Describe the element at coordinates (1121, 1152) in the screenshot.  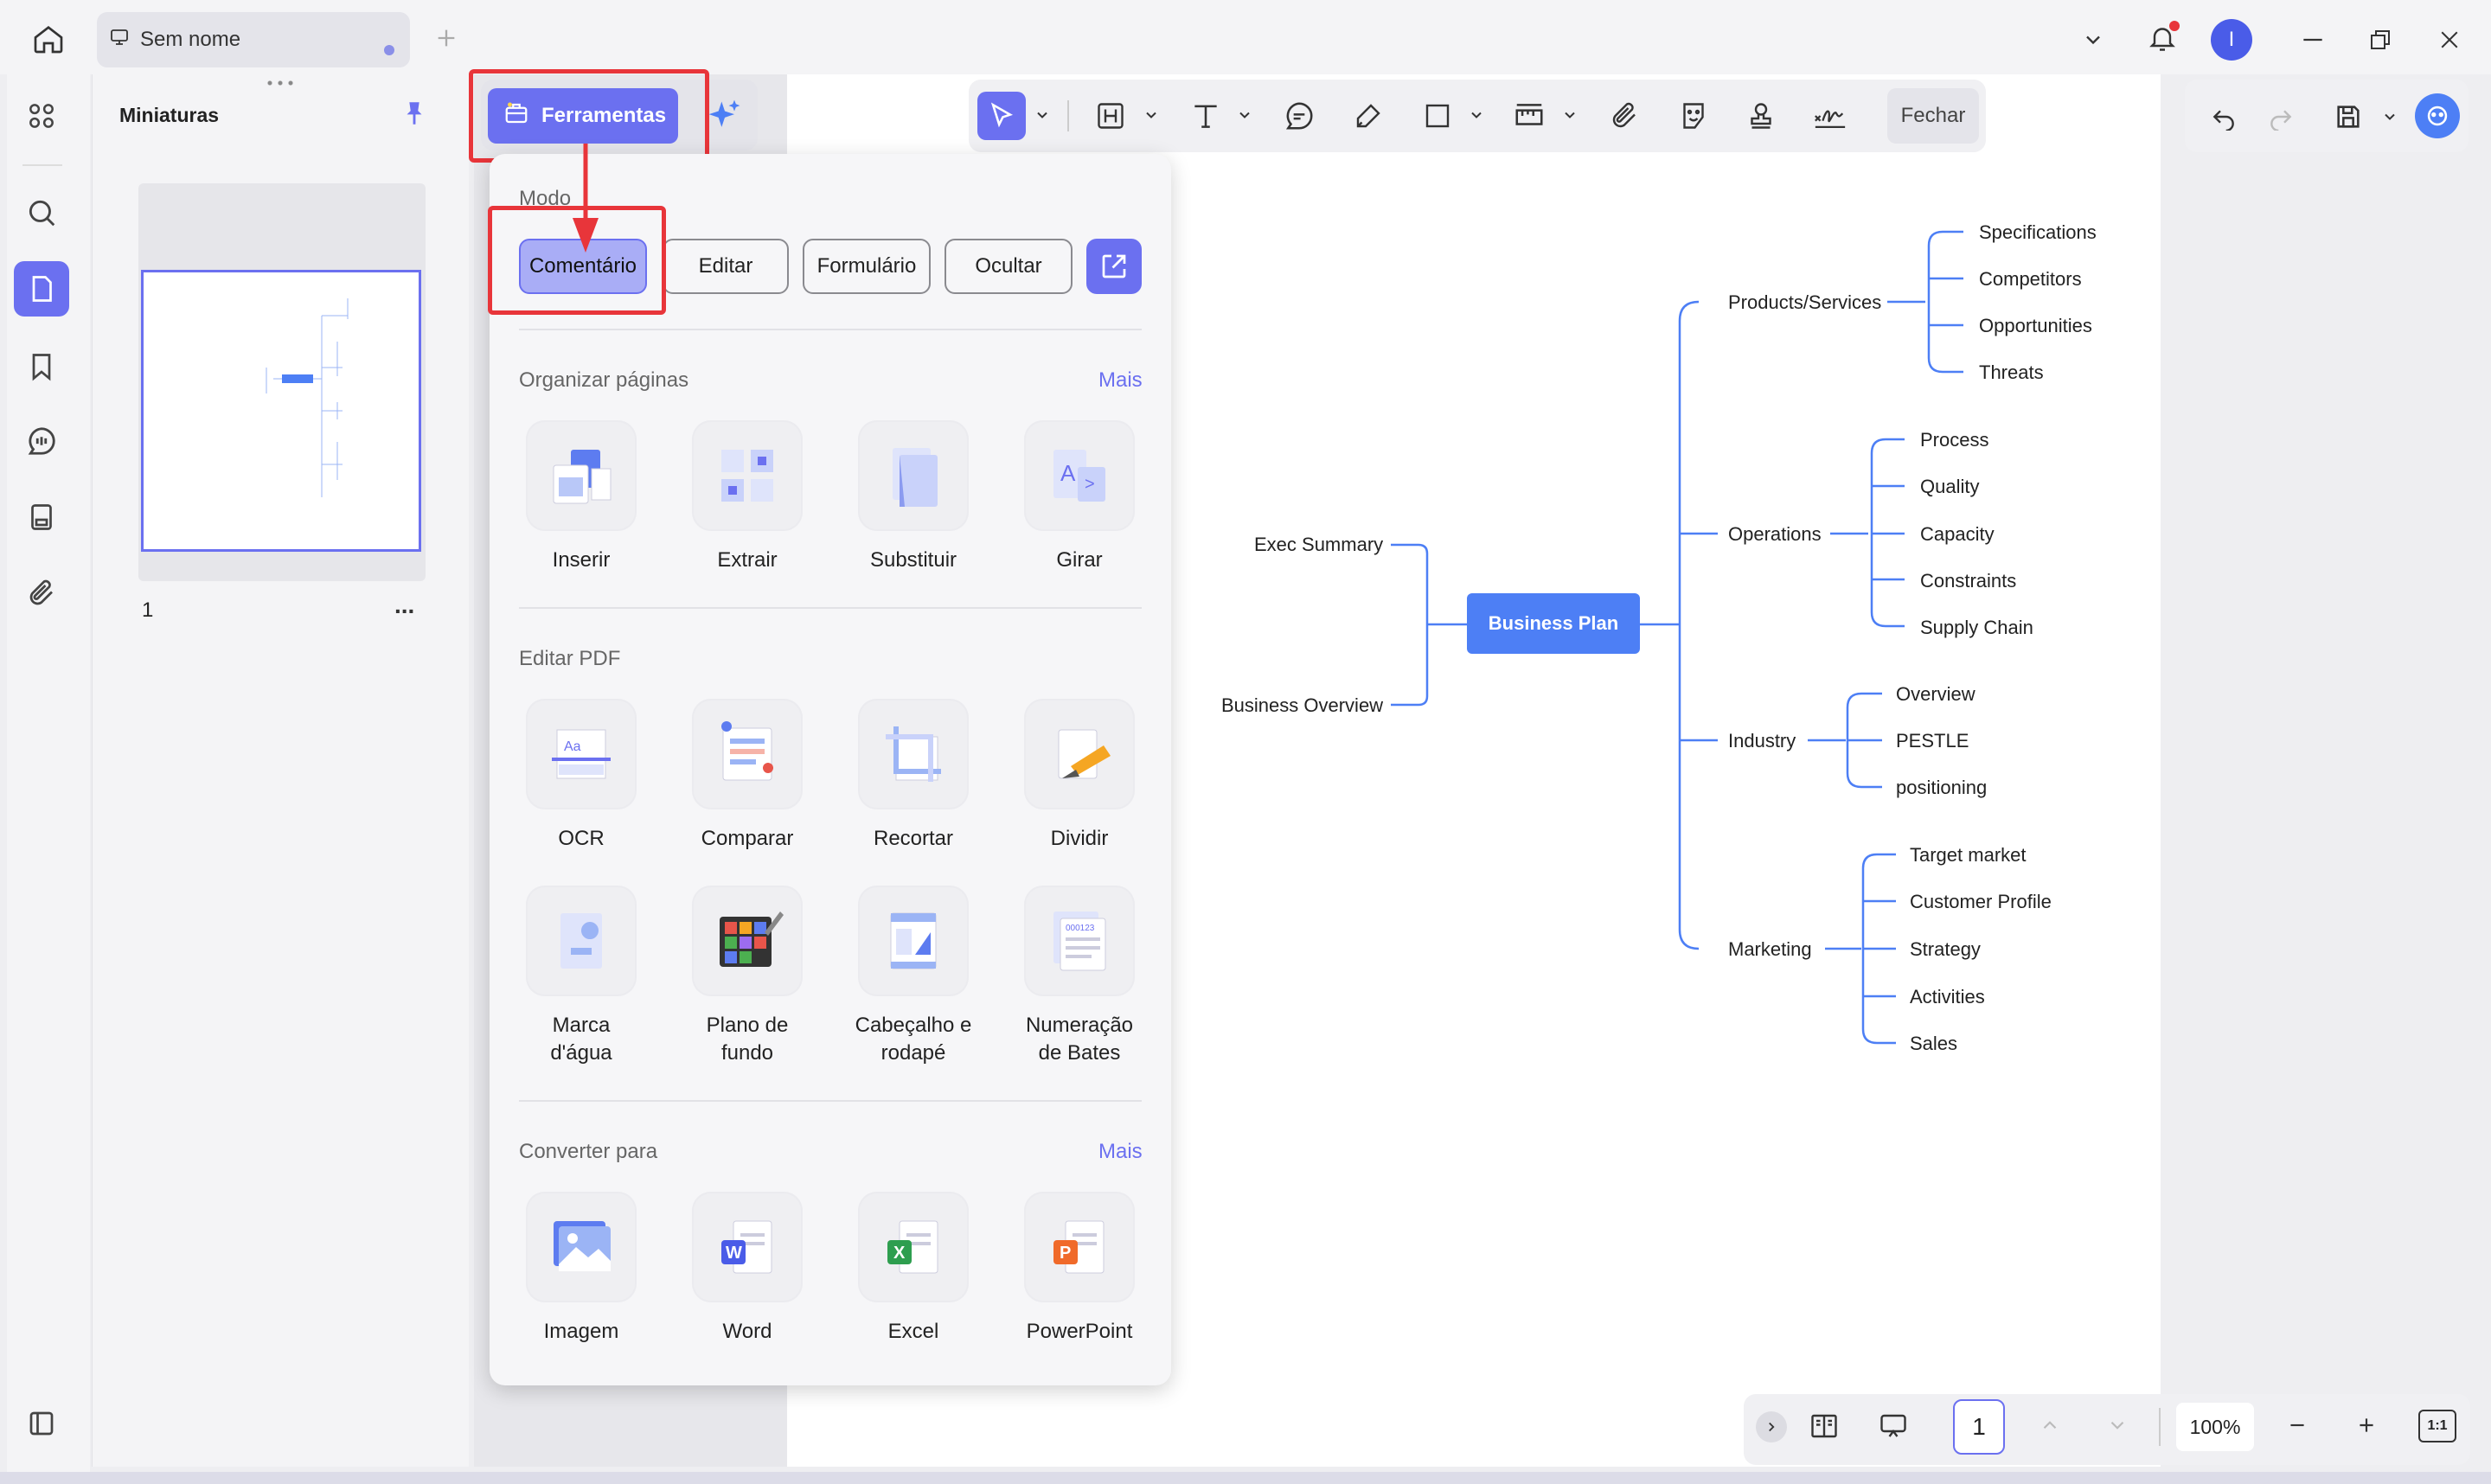
I see `convert-more-link: Mais` at that location.